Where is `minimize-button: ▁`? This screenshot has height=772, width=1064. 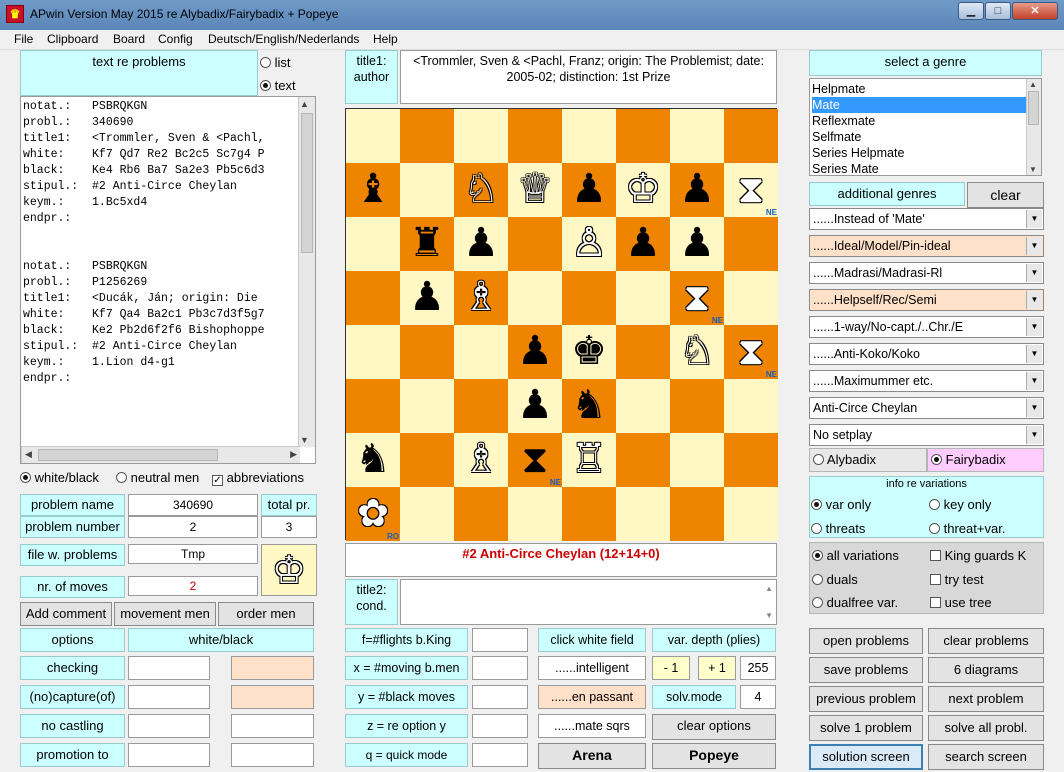
minimize-button: ▁ is located at coordinates (971, 11).